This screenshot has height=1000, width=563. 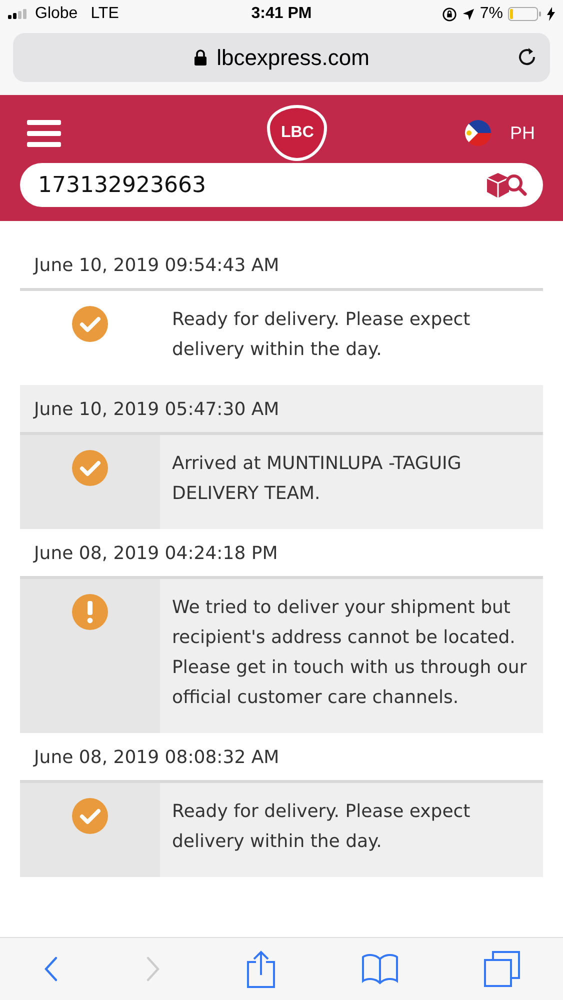 I want to click on event-datetime: June 08, 2019 08:08:32 AM, so click(x=157, y=757).